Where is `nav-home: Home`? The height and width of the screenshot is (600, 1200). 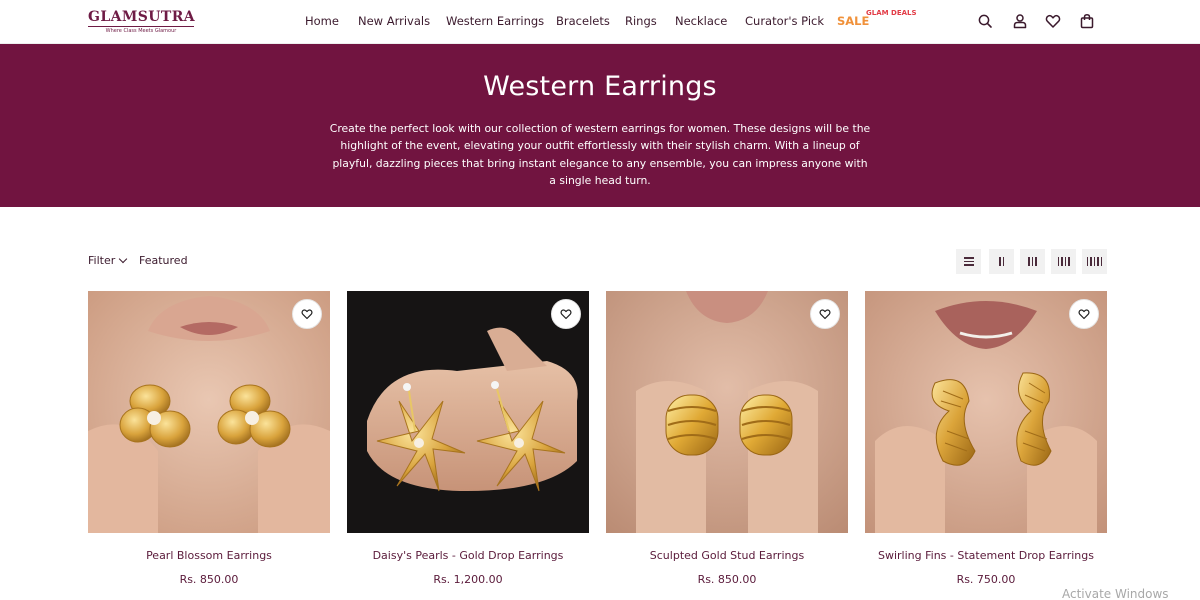
nav-home: Home is located at coordinates (322, 21).